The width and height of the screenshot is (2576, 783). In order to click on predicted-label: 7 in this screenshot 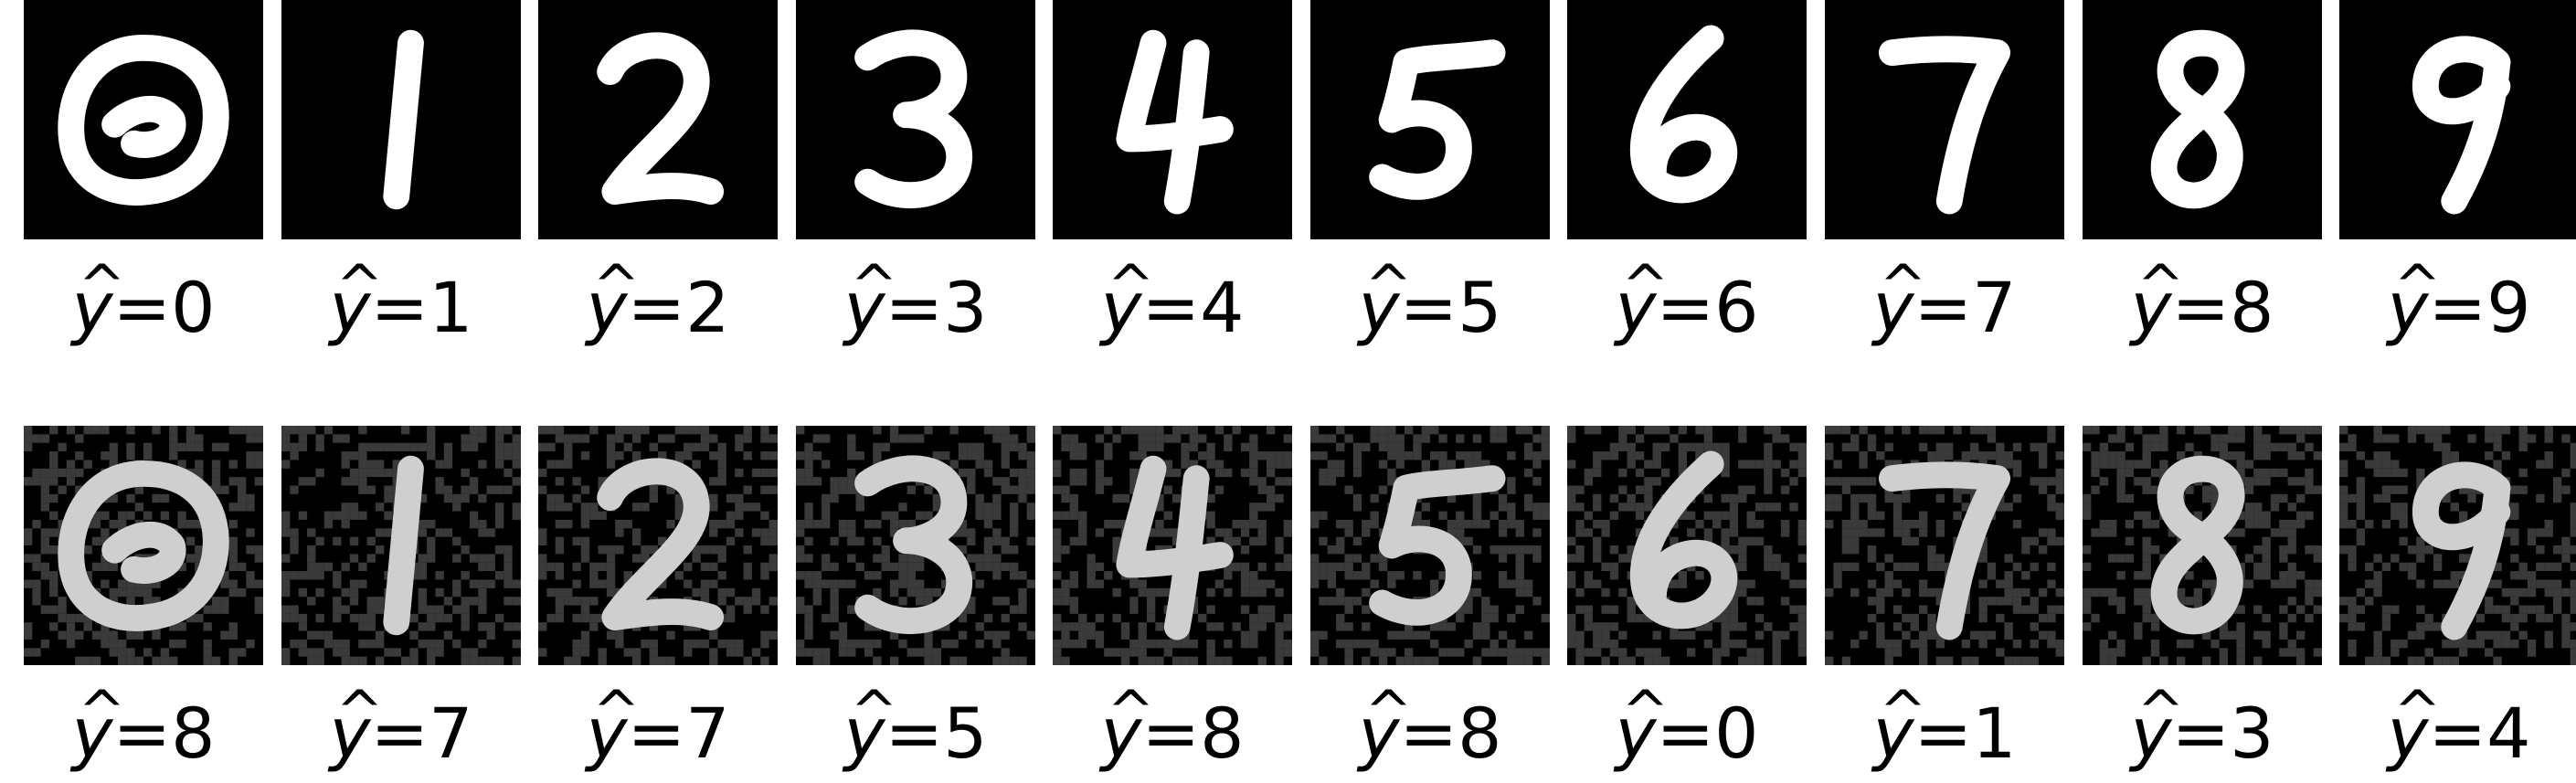, I will do `click(451, 733)`.